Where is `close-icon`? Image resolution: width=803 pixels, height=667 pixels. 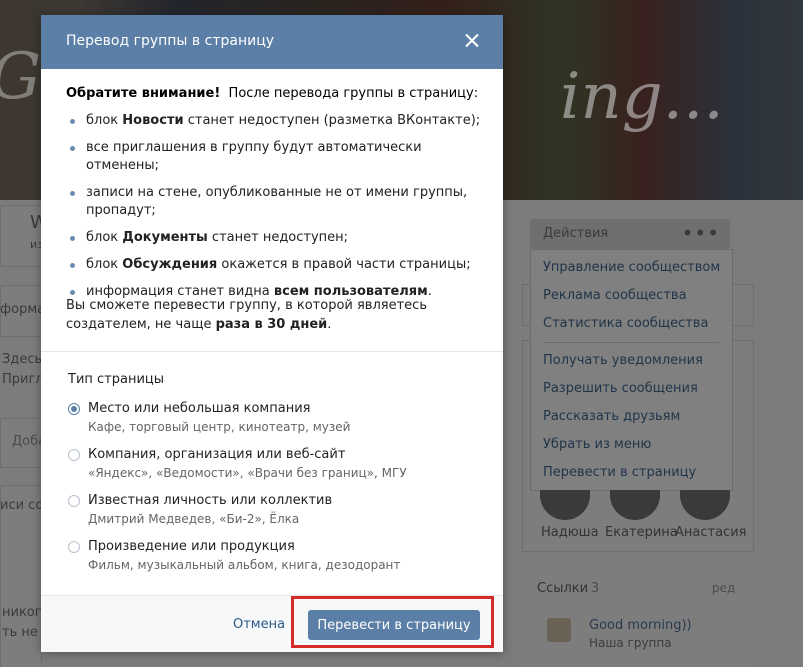
close-icon is located at coordinates (472, 41).